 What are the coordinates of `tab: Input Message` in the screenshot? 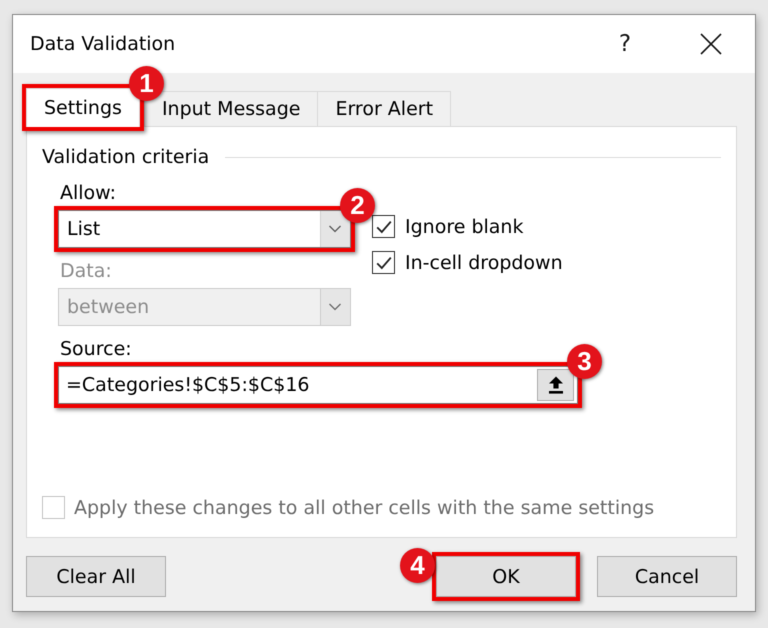 It's located at (231, 108).